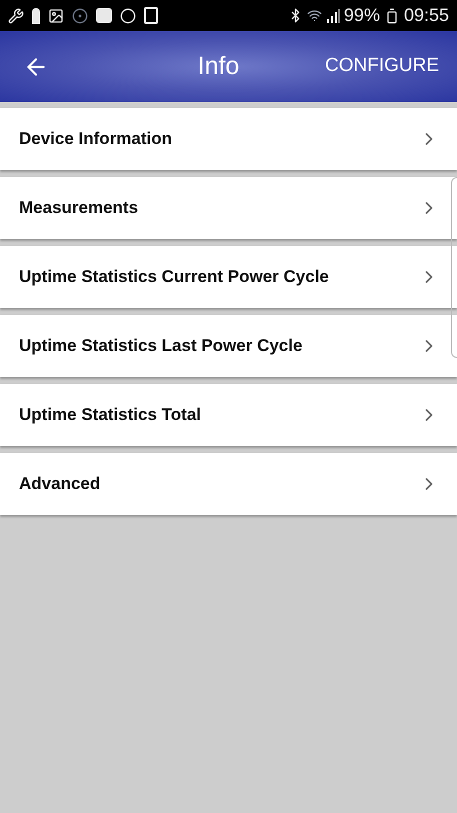  I want to click on battery-level: 99%, so click(362, 15).